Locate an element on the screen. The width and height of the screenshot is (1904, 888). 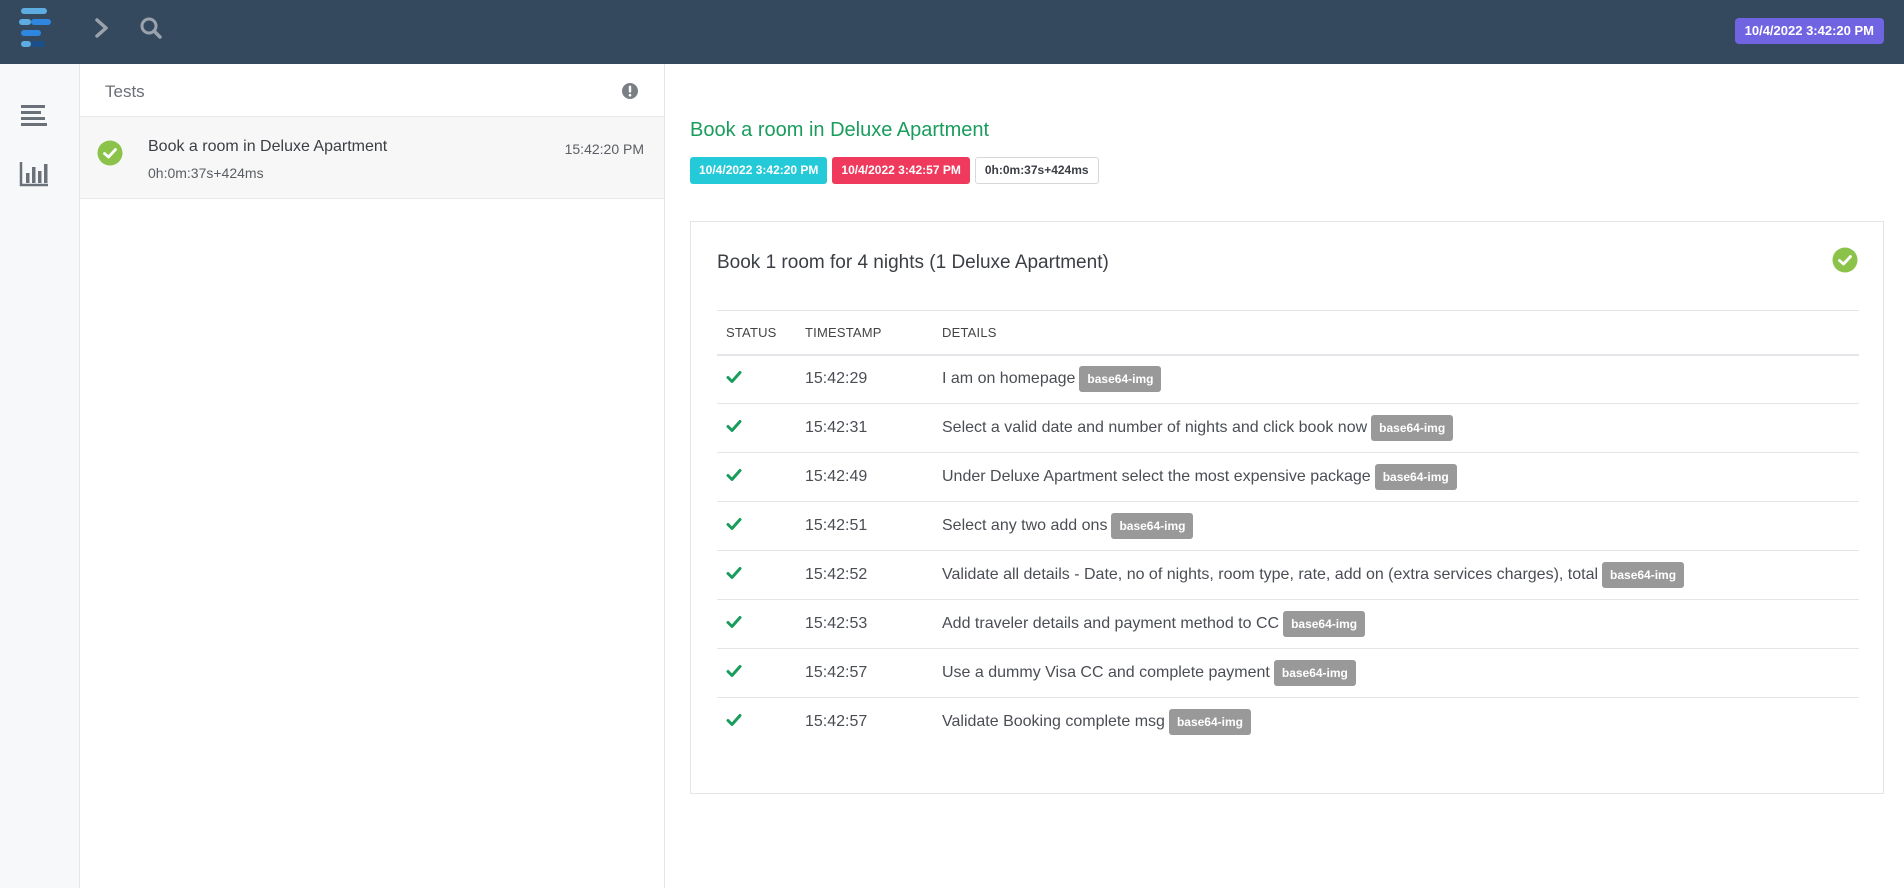
test-duration: 0h:0m:37s+424ms is located at coordinates (206, 173).